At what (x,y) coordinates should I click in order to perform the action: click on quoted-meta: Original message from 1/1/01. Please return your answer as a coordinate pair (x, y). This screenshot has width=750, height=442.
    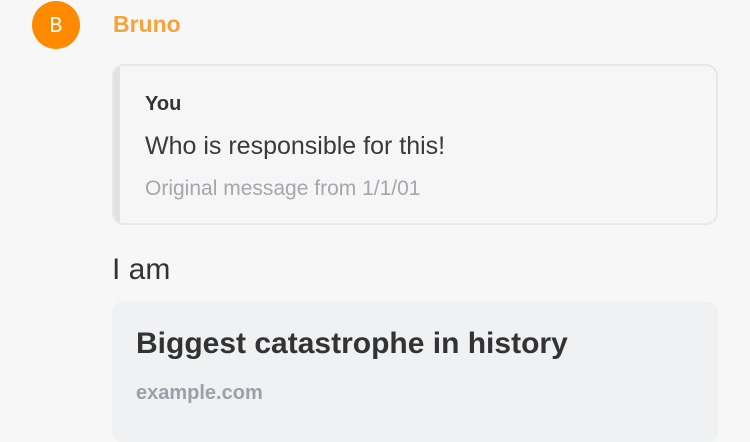
    Looking at the image, I should click on (283, 188).